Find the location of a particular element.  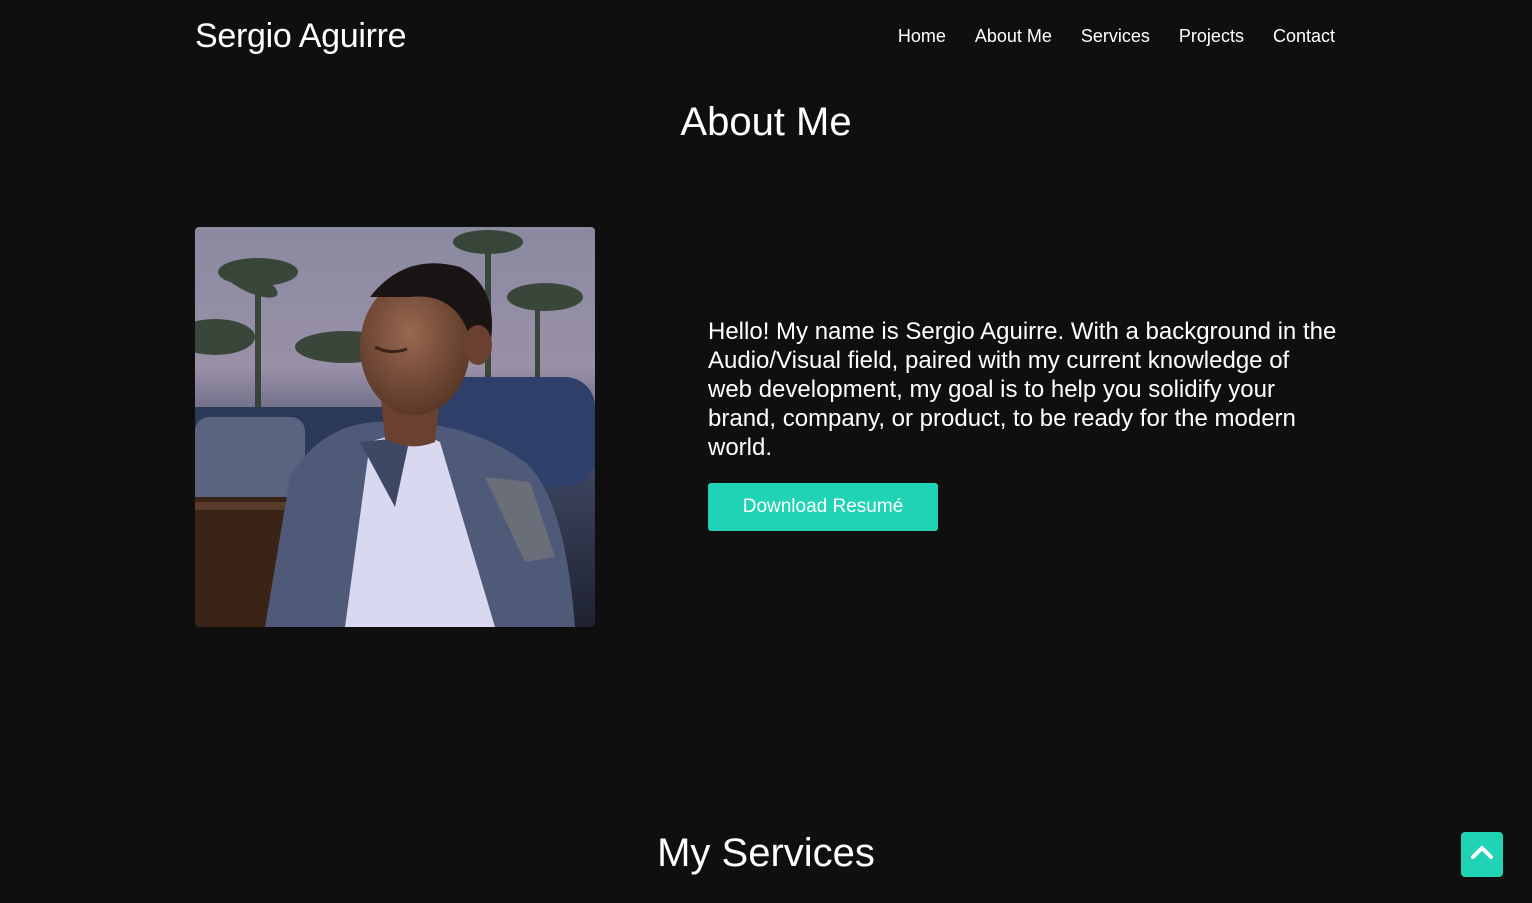

scroll-to-top-button is located at coordinates (1482, 854).